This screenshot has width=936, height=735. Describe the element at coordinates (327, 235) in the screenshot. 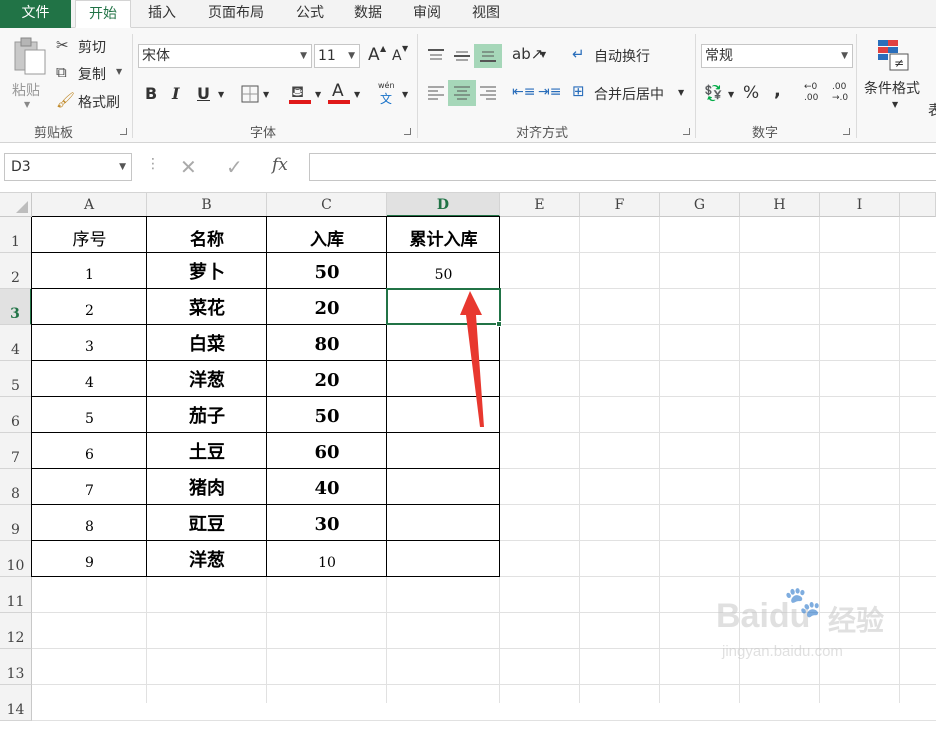

I see `header-cell: 入库` at that location.